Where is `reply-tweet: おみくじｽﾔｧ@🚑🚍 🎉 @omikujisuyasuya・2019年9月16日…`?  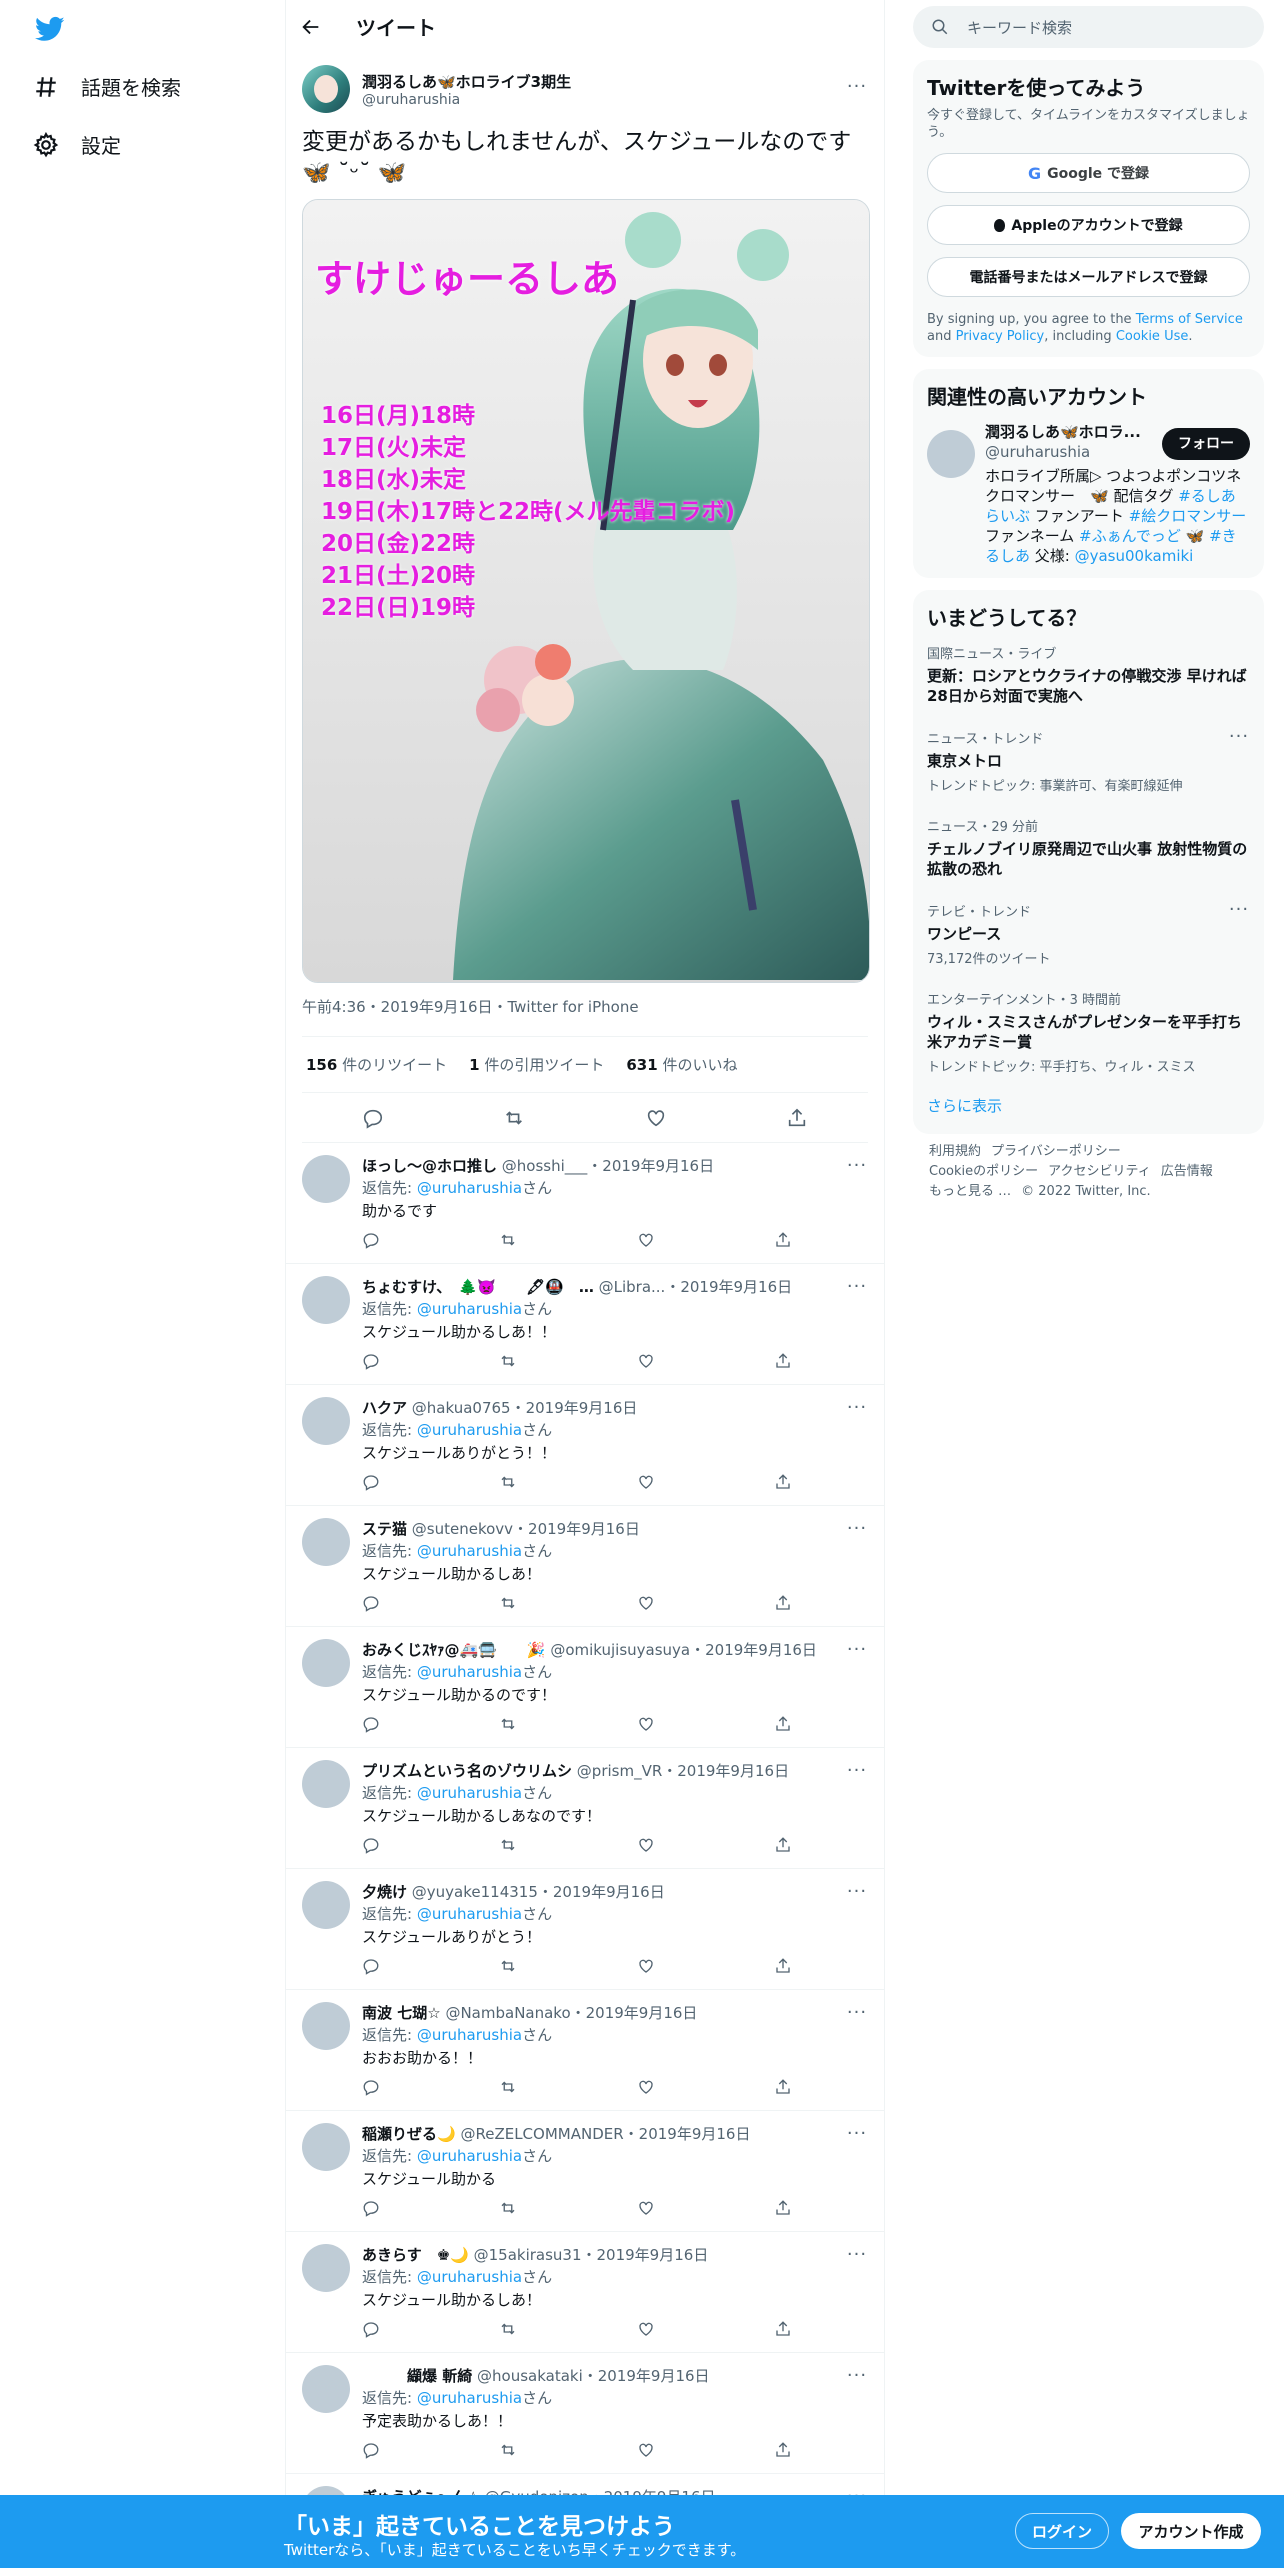
reply-tweet: おみくじｽﾔｧ@🚑🚍 🎉 @omikujisuyasuya・2019年9月16日… is located at coordinates (585, 1687).